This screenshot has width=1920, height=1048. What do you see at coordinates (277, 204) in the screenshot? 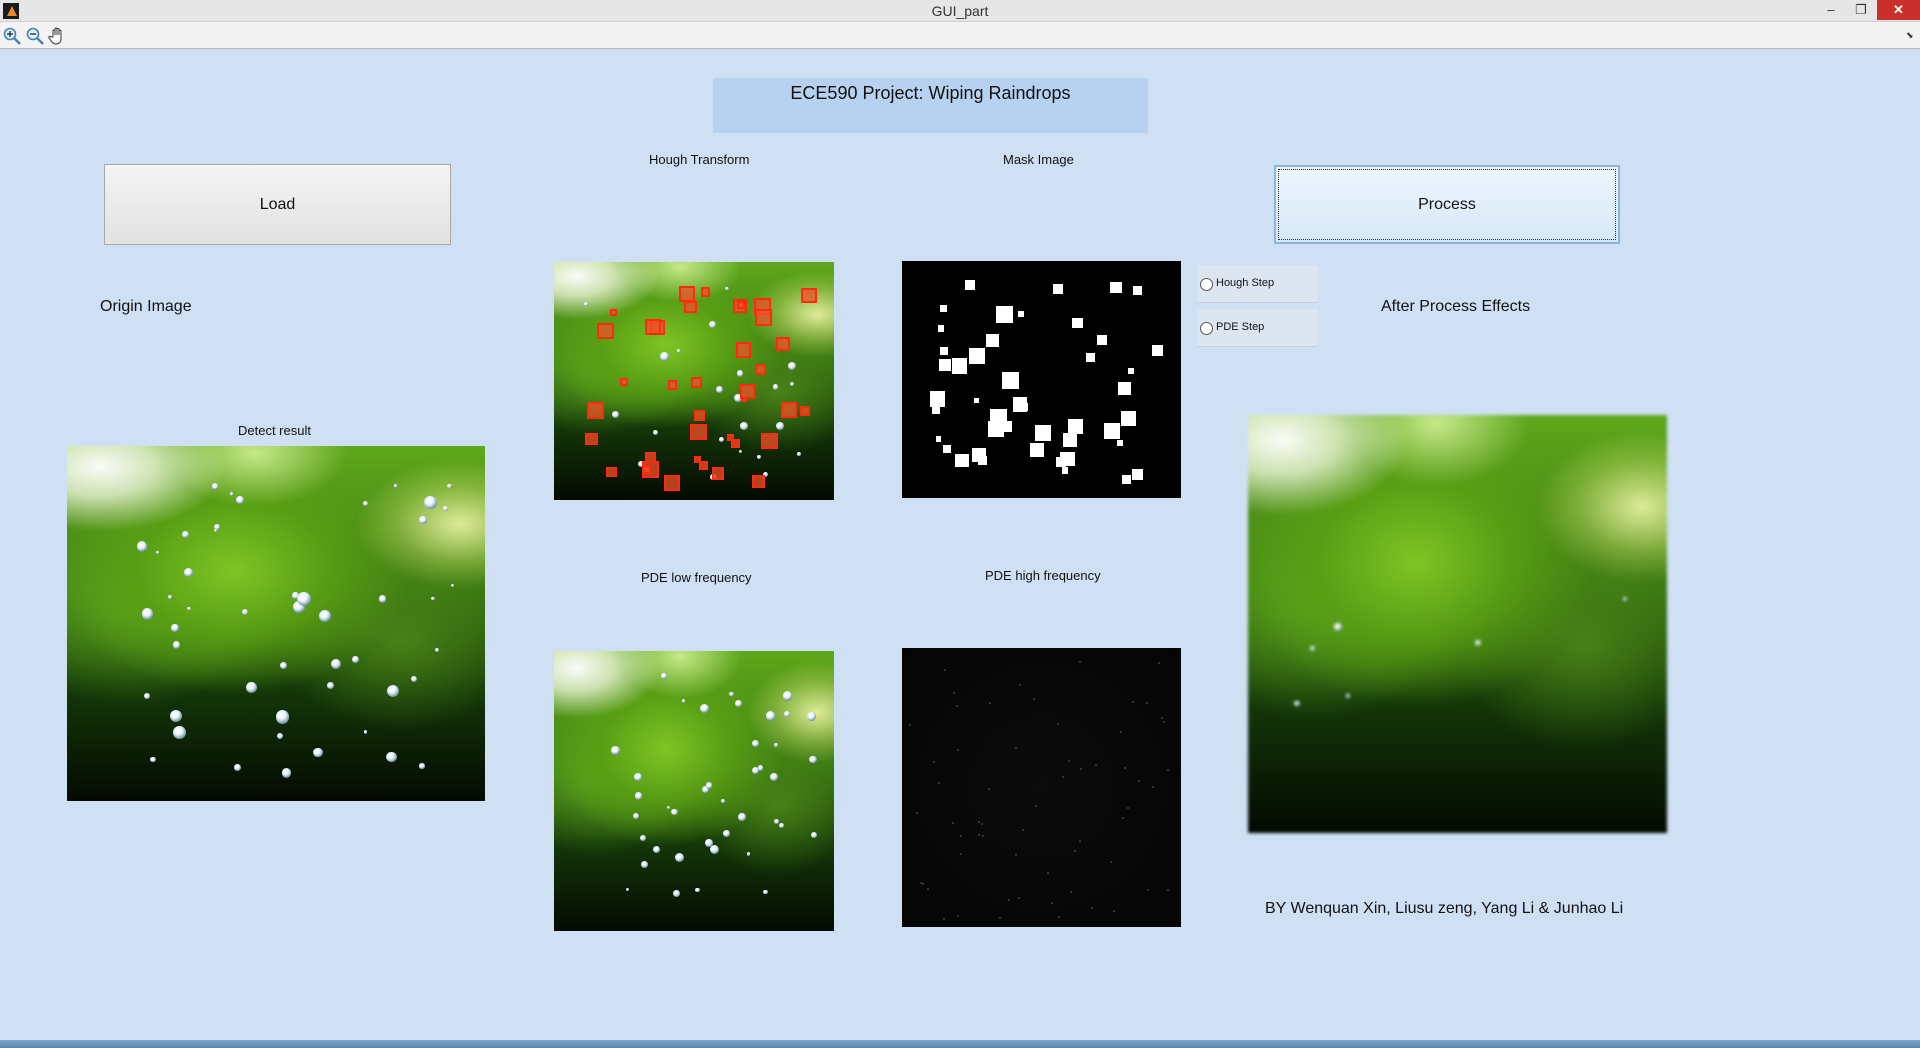
I see `load-button: Load` at bounding box center [277, 204].